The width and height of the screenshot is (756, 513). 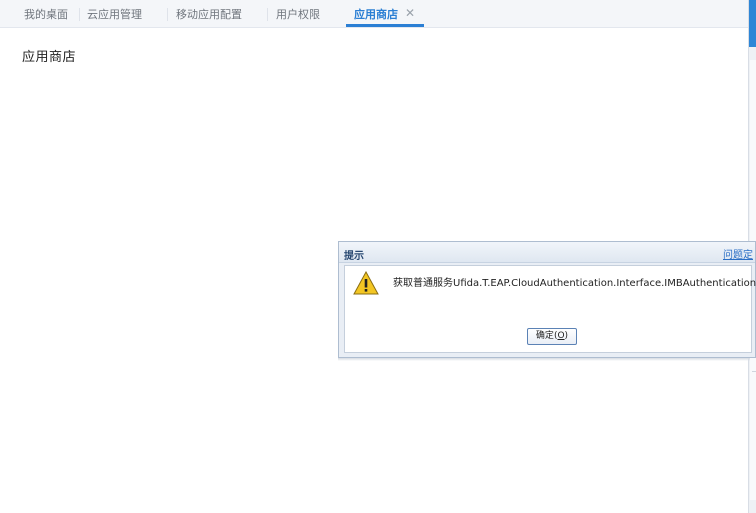 I want to click on active-tab-indicator, so click(x=385, y=25).